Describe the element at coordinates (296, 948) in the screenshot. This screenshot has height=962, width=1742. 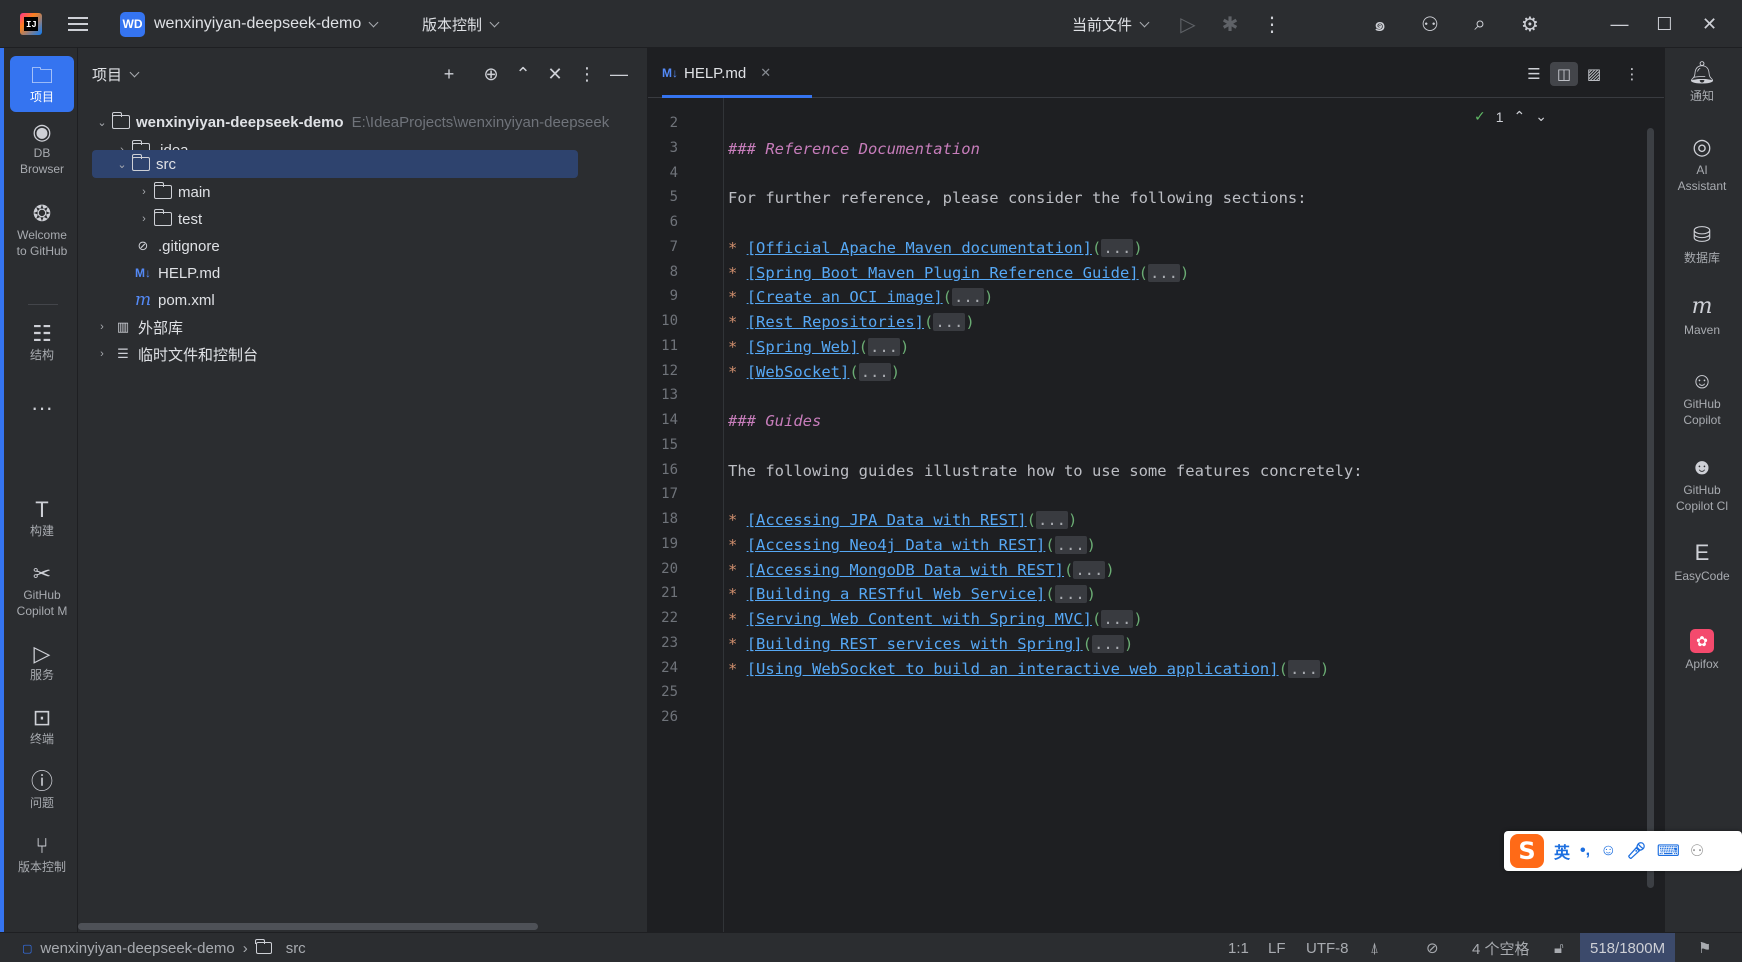
I see `breadcrumb-src: src` at that location.